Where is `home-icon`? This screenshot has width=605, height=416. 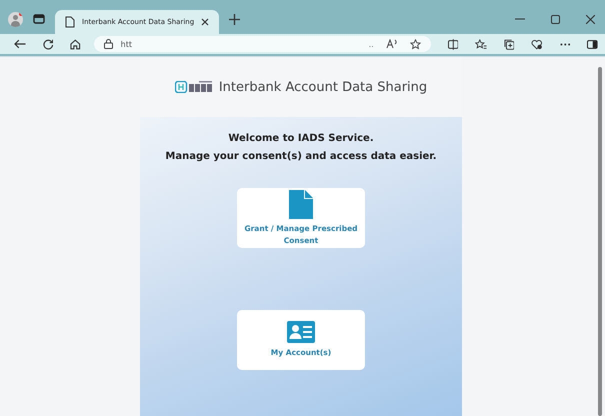 home-icon is located at coordinates (75, 44).